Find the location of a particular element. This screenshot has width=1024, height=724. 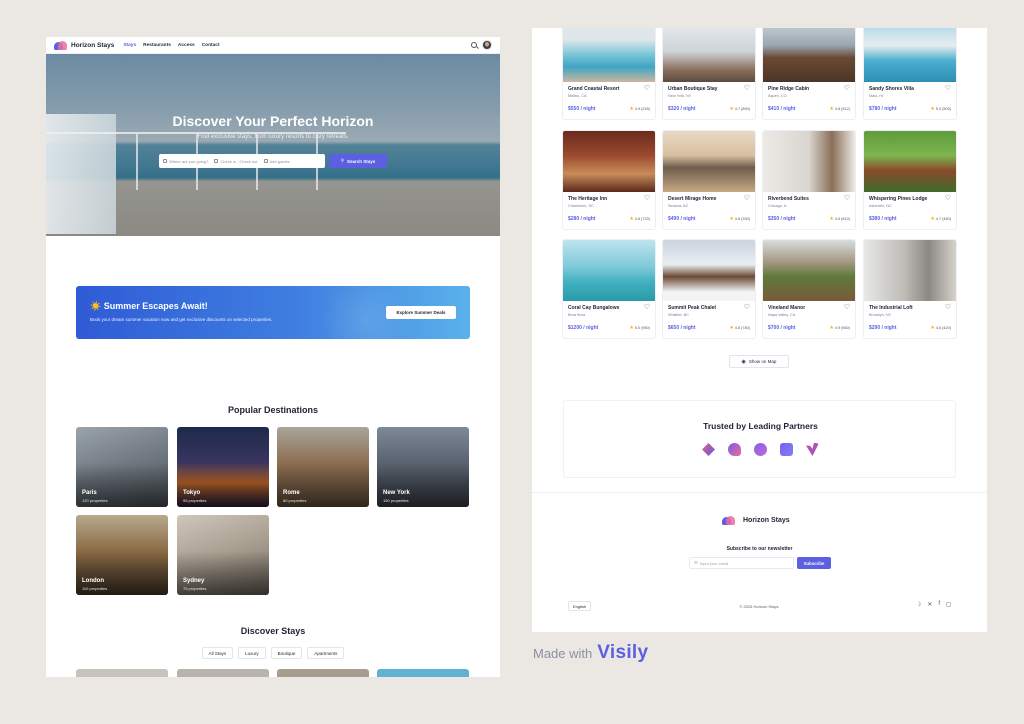

stay-location: Napa Valley, CA is located at coordinates (782, 315).